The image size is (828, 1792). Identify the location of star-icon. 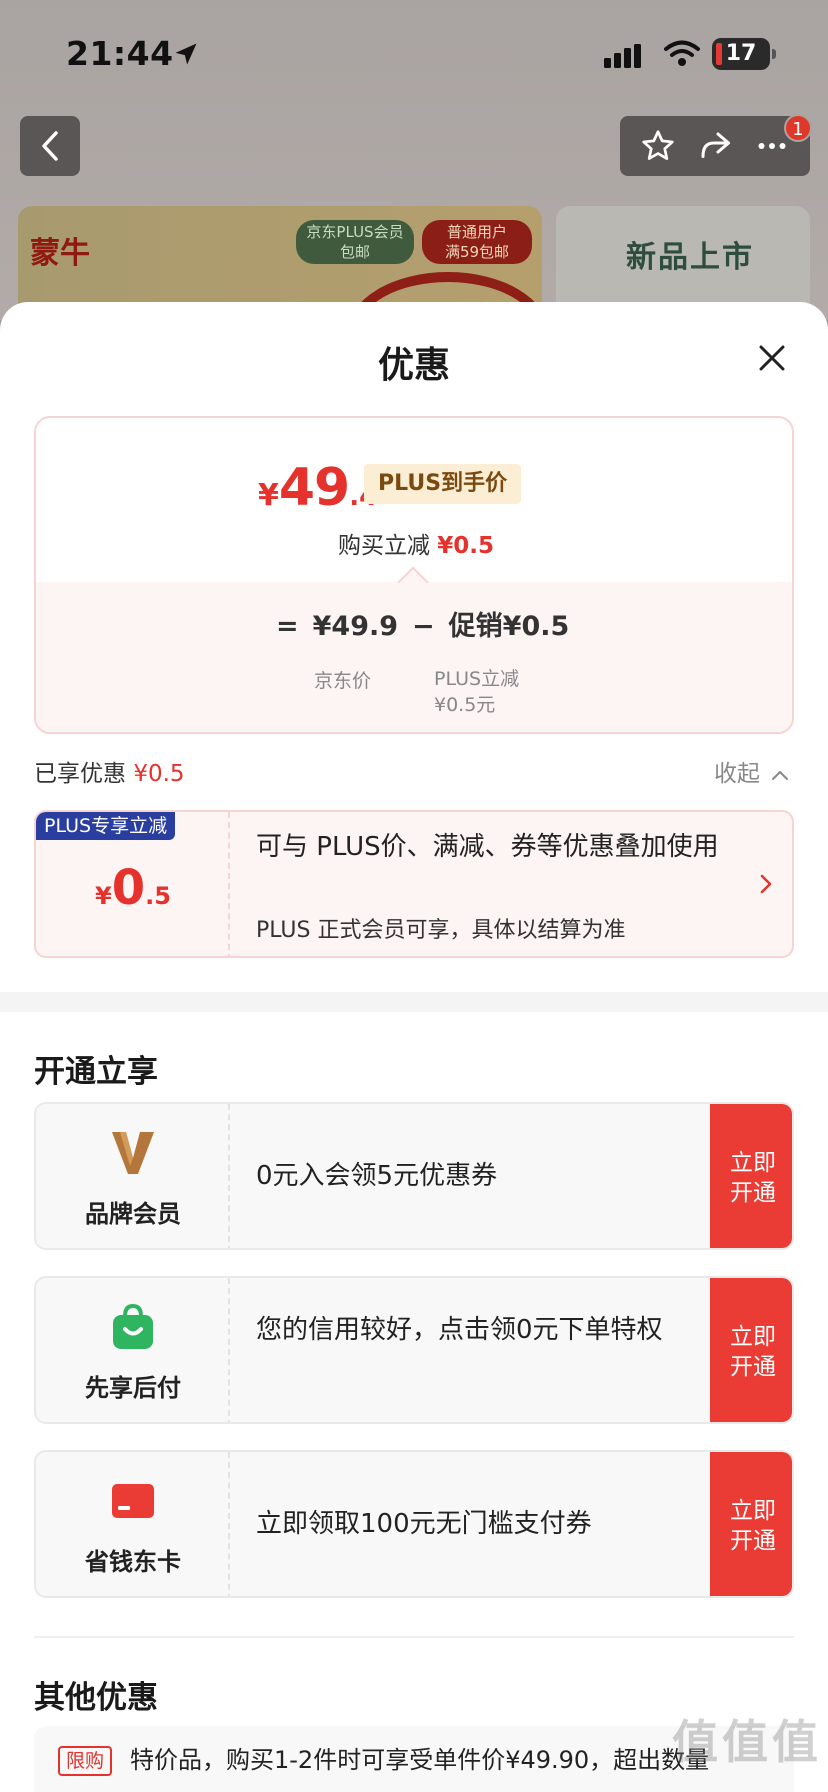
(658, 145).